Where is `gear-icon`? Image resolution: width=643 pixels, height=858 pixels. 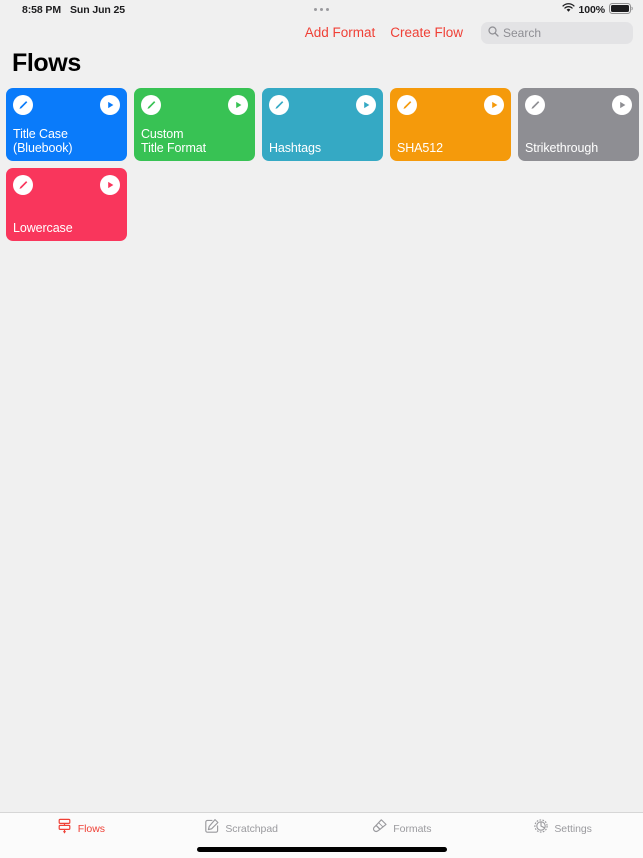 gear-icon is located at coordinates (541, 828).